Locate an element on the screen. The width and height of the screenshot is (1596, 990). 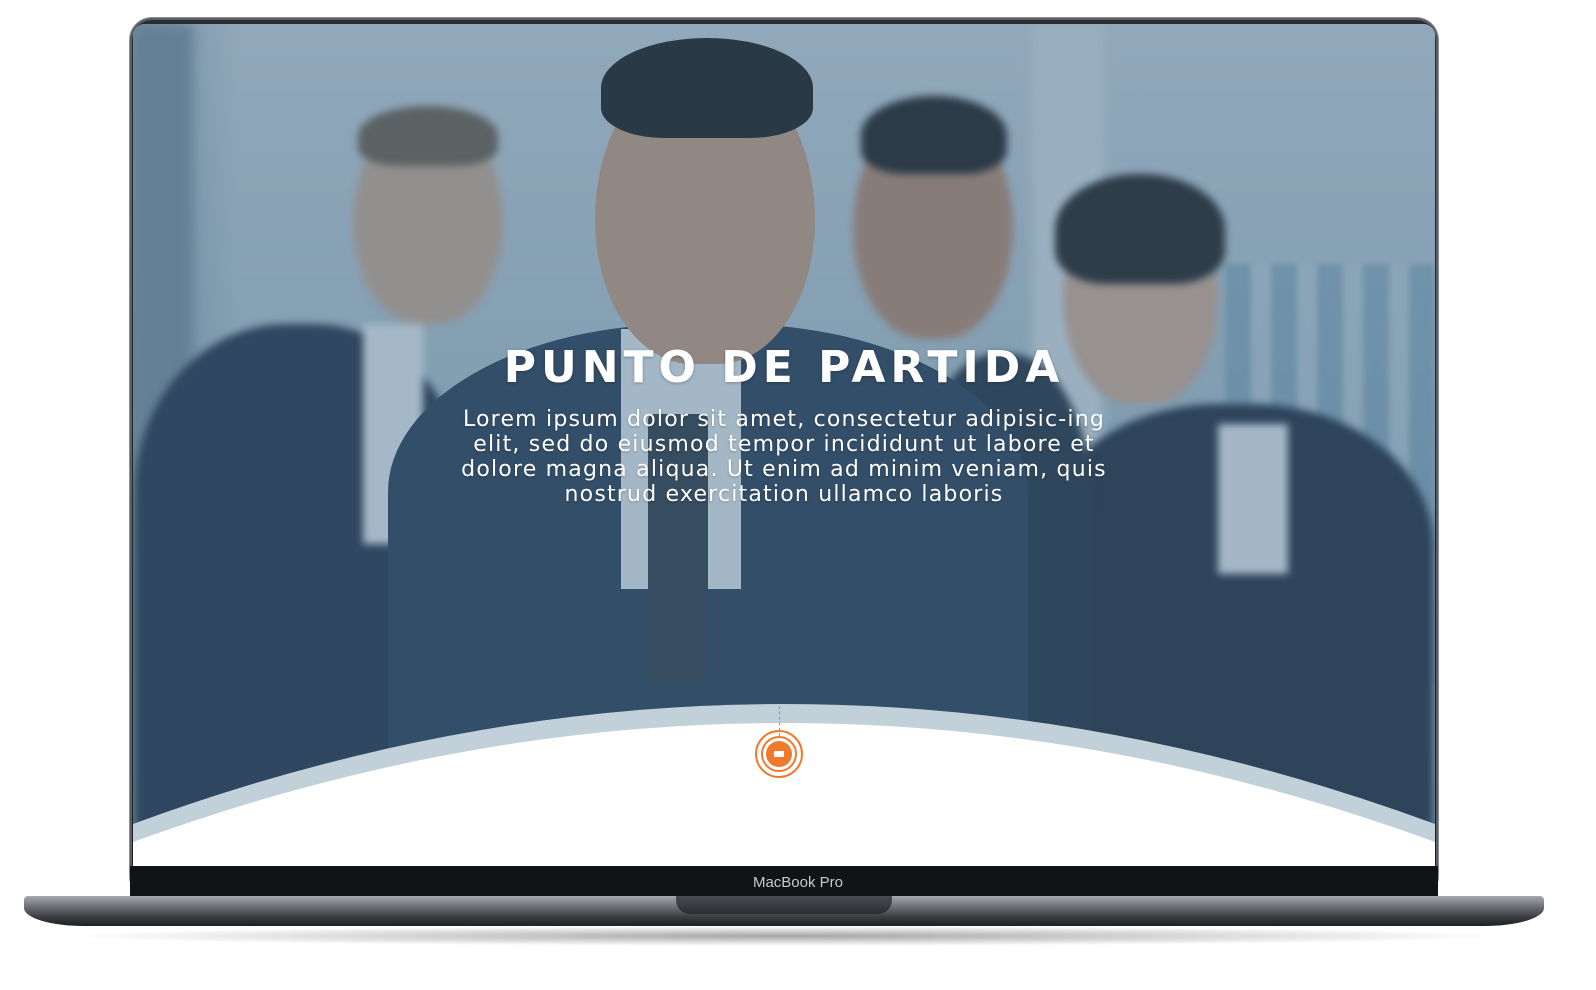
scroll-down-button is located at coordinates (779, 754).